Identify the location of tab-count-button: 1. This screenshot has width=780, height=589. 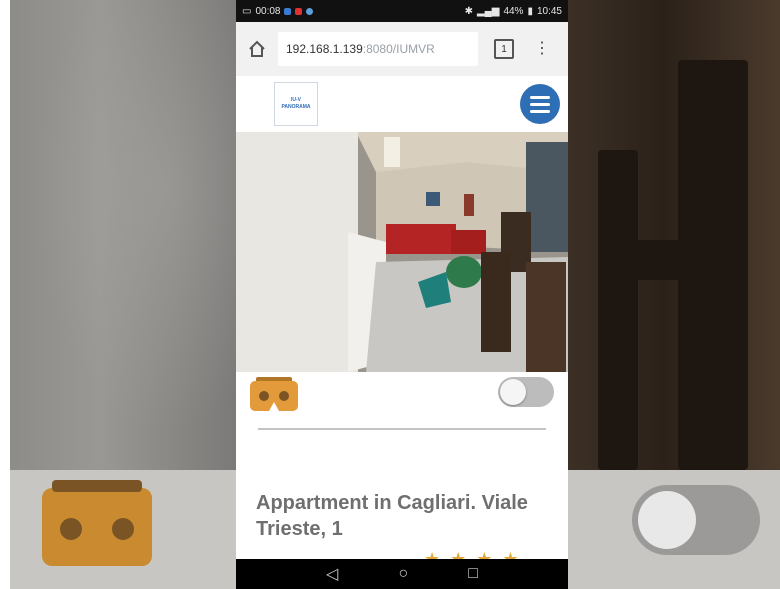
(504, 49).